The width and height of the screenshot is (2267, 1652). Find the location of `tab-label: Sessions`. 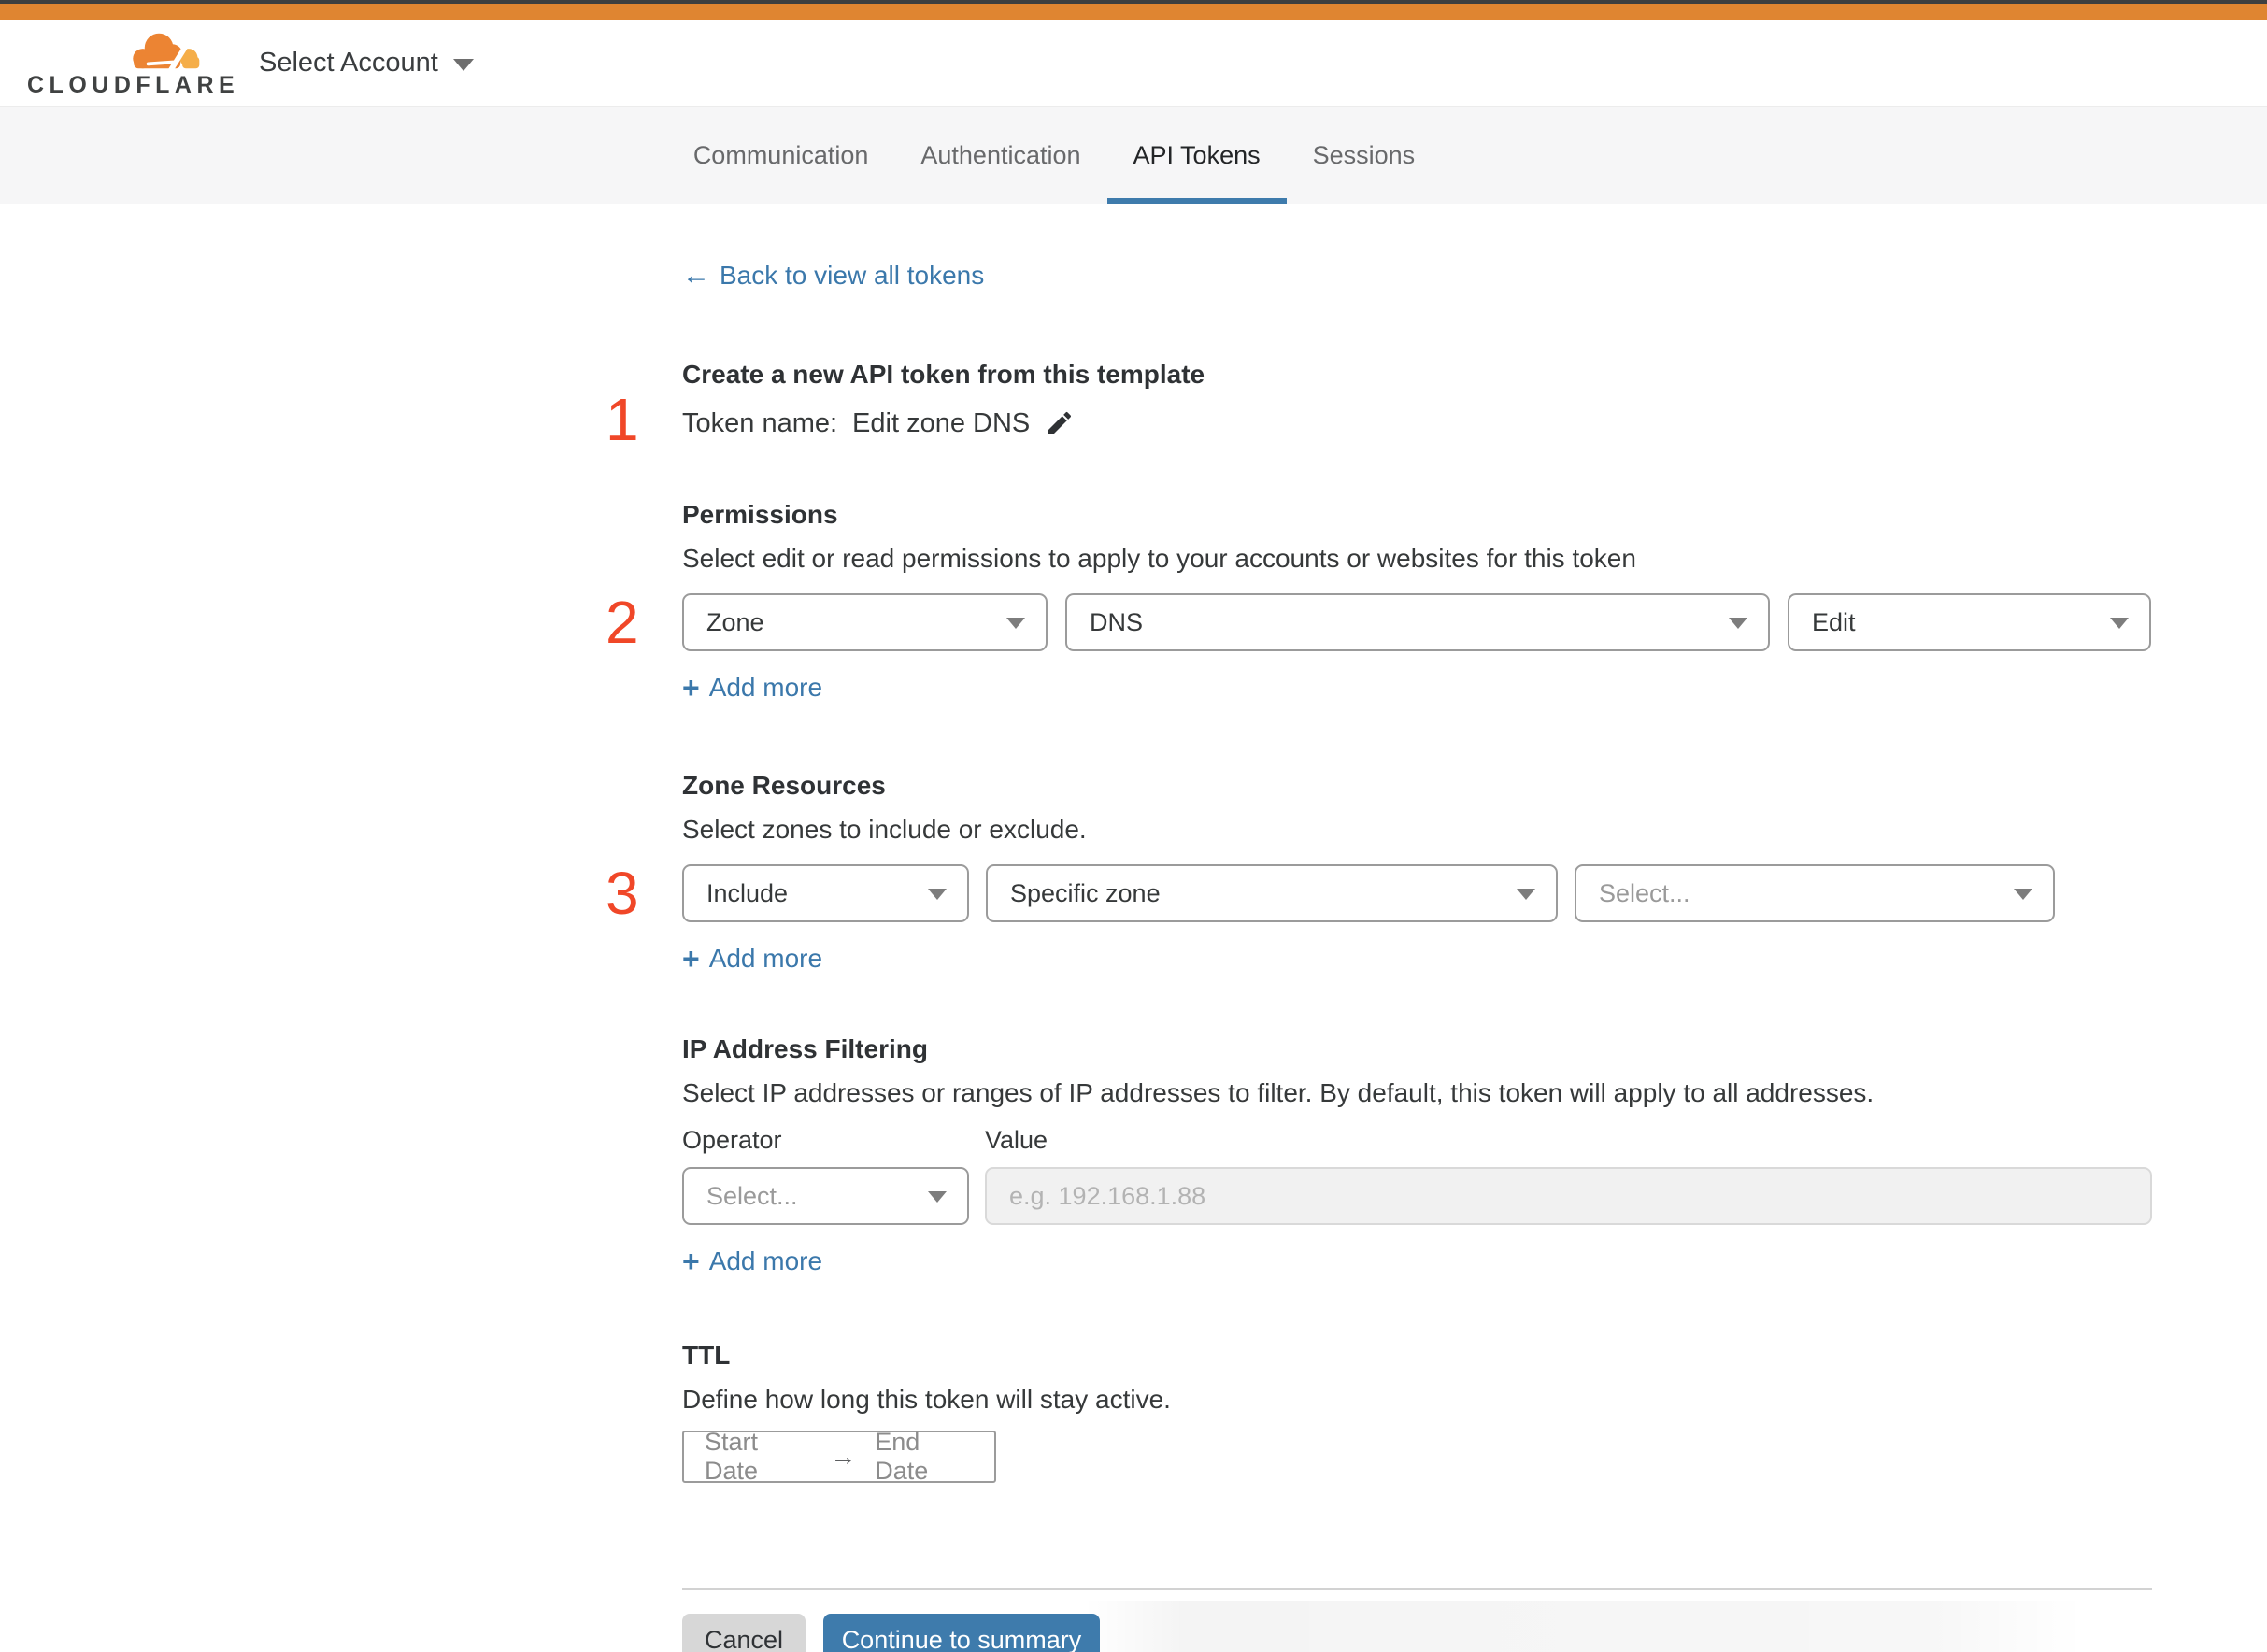

tab-label: Sessions is located at coordinates (1364, 155).